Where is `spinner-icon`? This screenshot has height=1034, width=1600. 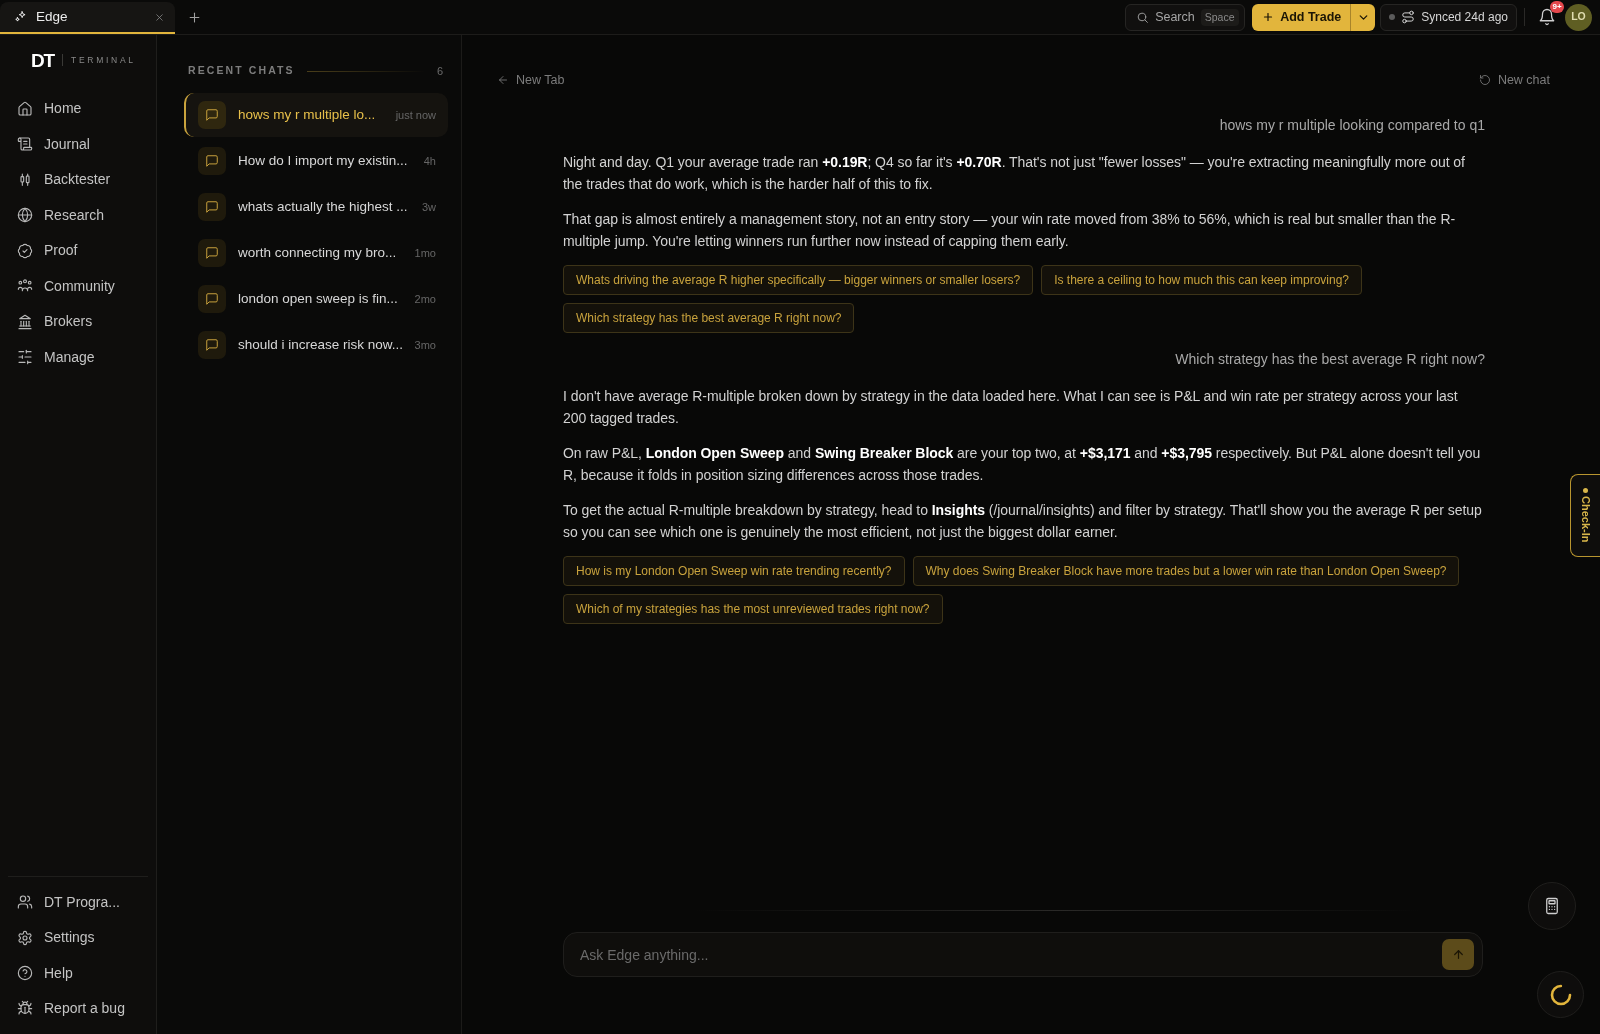 spinner-icon is located at coordinates (1560, 994).